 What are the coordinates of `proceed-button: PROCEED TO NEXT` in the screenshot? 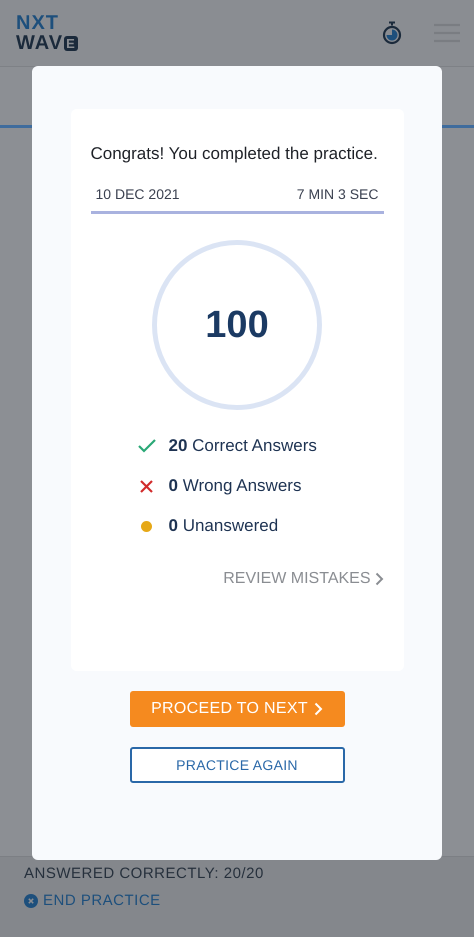 It's located at (237, 709).